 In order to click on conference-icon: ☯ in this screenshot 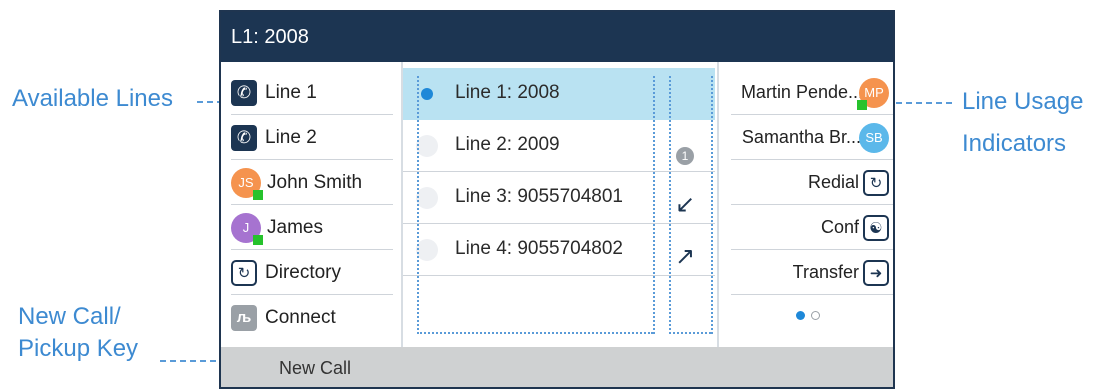, I will do `click(876, 227)`.